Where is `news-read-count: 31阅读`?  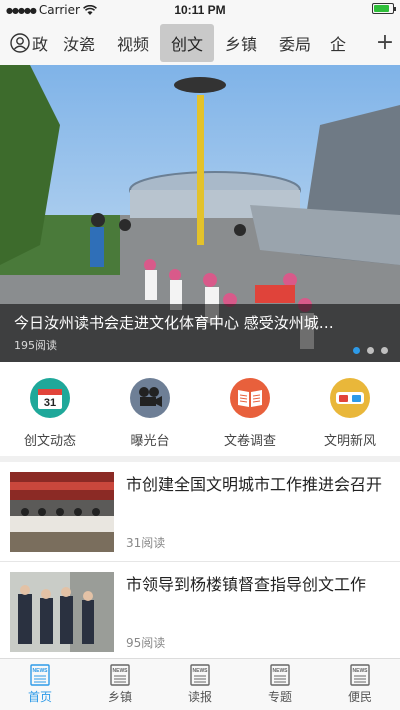 news-read-count: 31阅读 is located at coordinates (146, 543).